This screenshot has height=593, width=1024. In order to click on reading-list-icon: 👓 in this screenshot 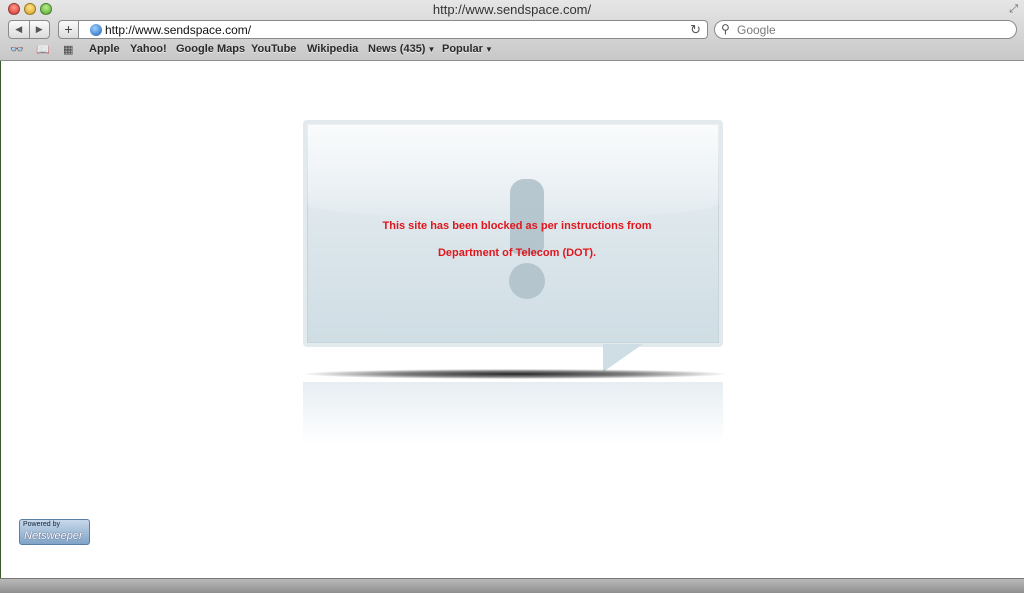, I will do `click(17, 49)`.